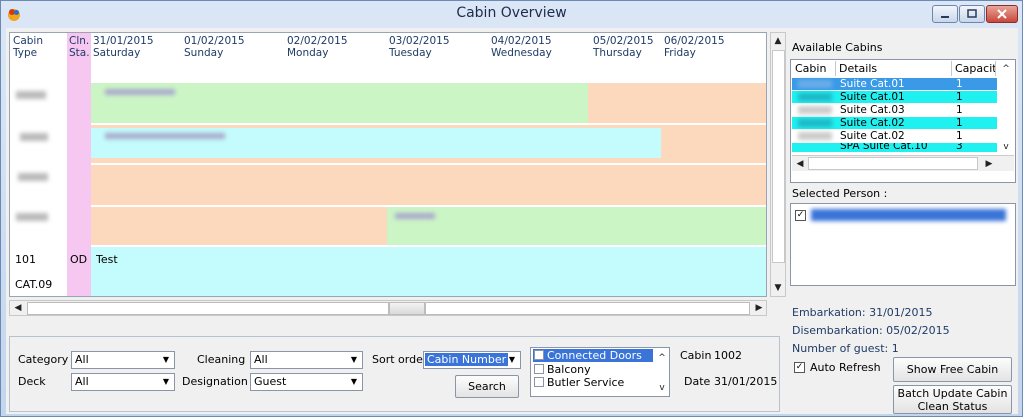  Describe the element at coordinates (419, 47) in the screenshot. I see `header-day-3: 03/02/2015 Tuesday` at that location.